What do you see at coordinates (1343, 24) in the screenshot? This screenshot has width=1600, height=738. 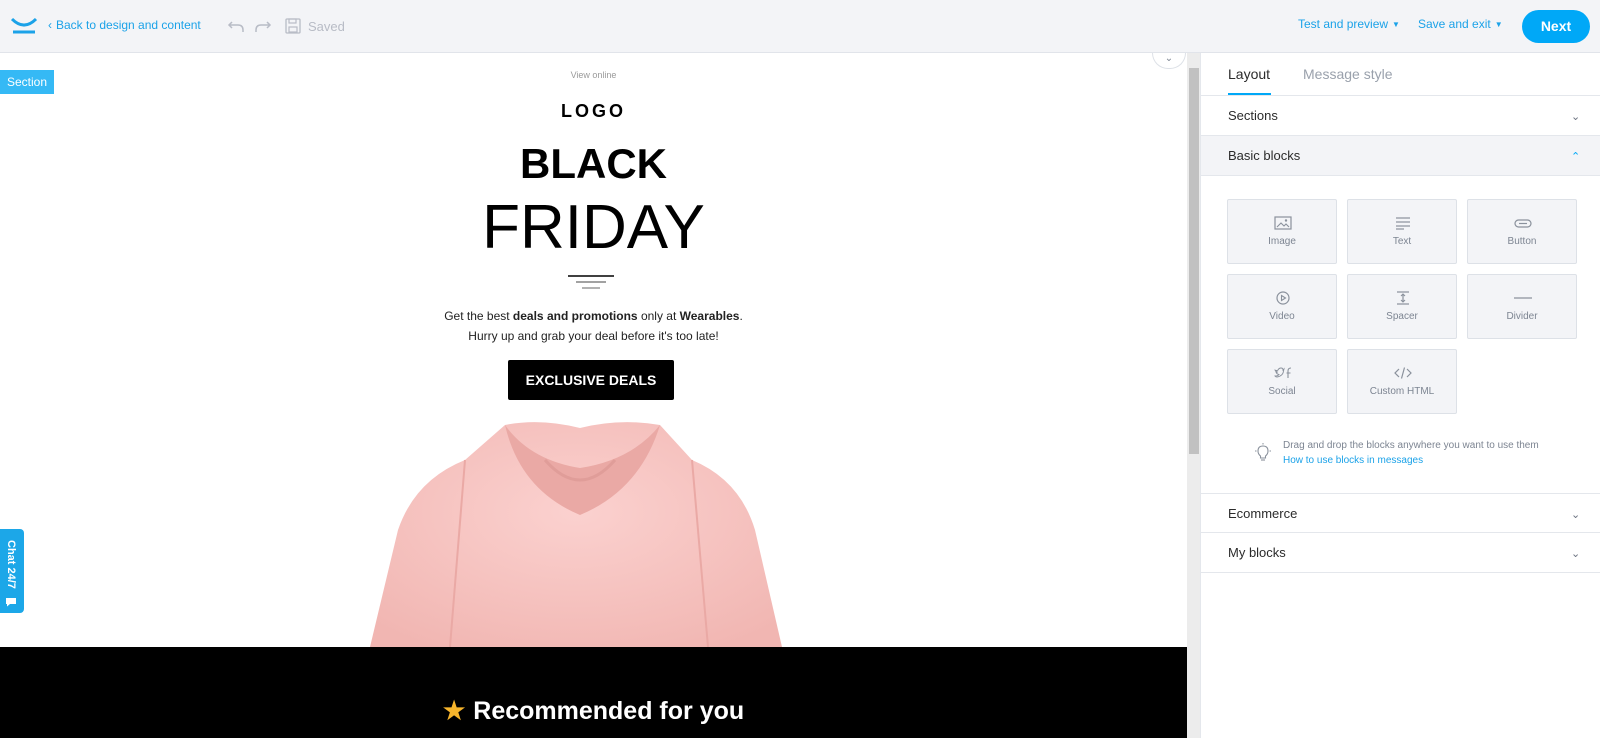 I see `test-and-preview-label: Test and preview` at bounding box center [1343, 24].